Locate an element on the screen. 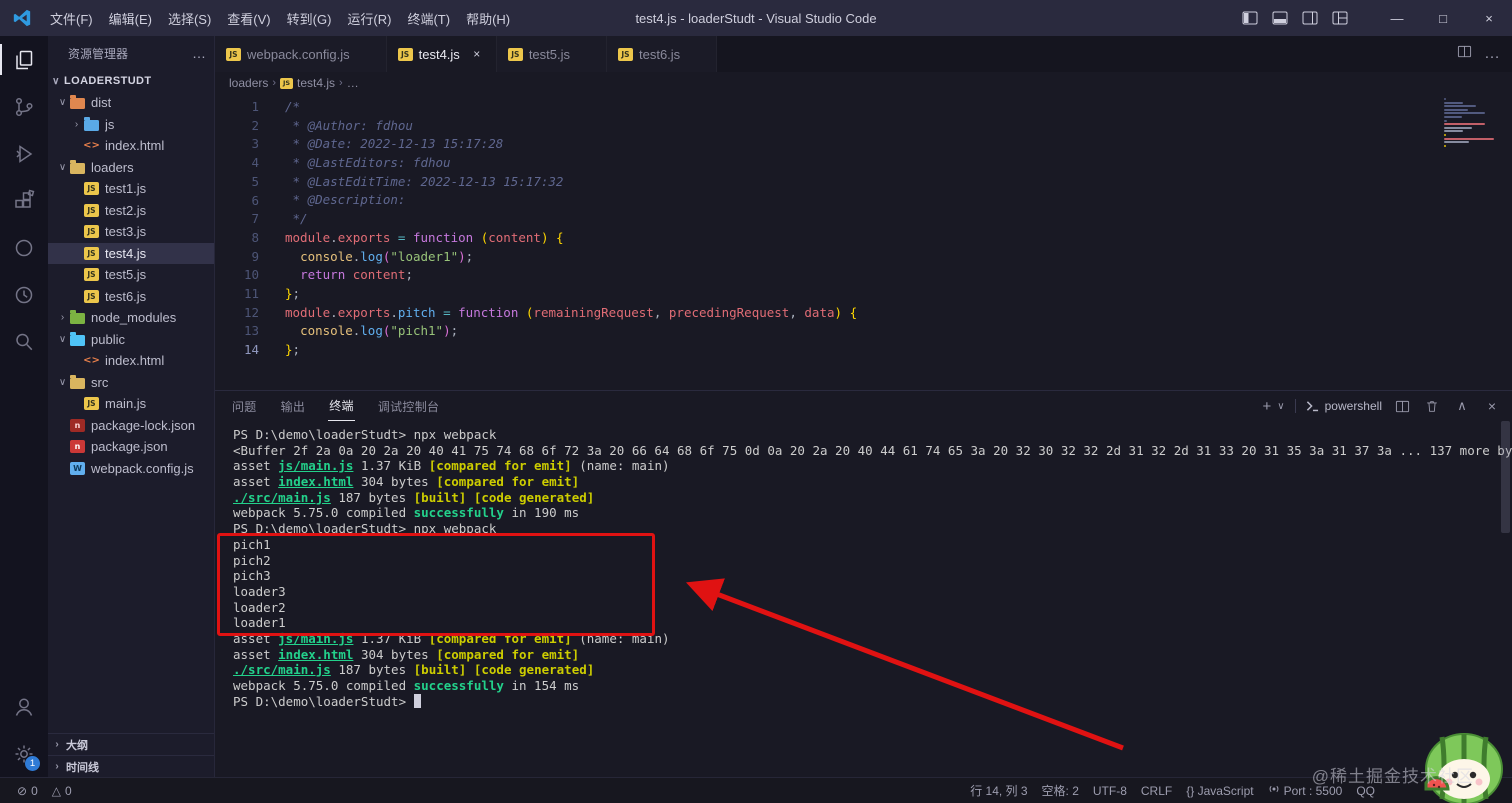 The image size is (1512, 803). tree-item-package.json: n package.json is located at coordinates (131, 447).